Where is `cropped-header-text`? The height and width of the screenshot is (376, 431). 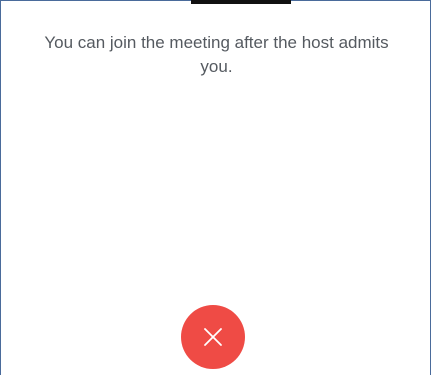 cropped-header-text is located at coordinates (241, 2).